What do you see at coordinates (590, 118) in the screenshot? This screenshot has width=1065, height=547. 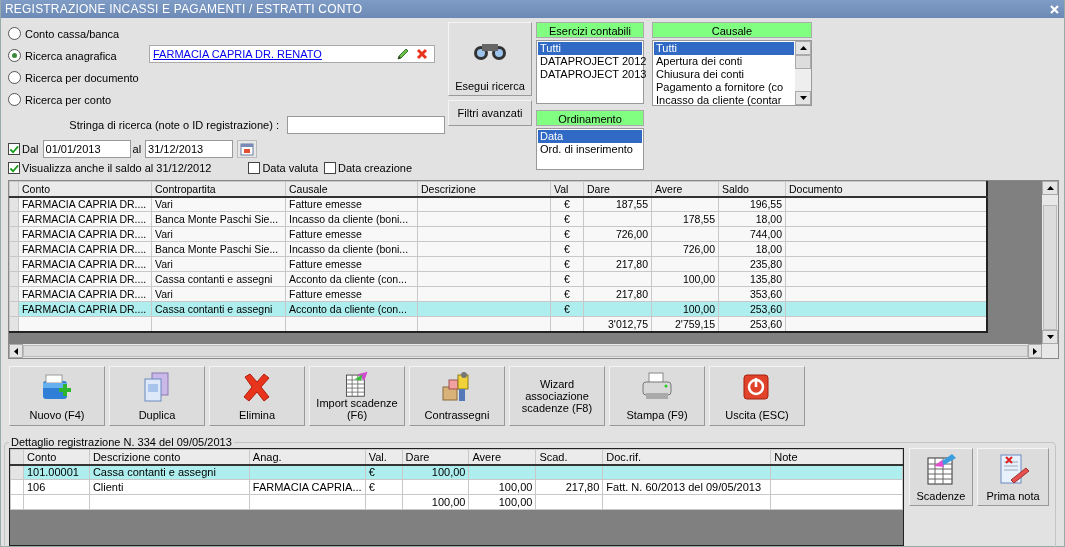 I see `list-header: Ordinamento` at bounding box center [590, 118].